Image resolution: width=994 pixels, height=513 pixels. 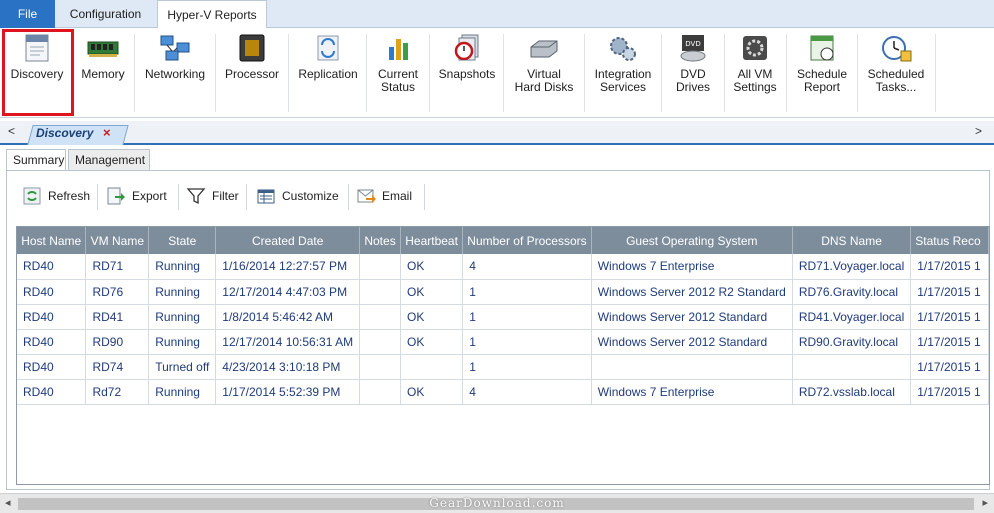 What do you see at coordinates (288, 267) in the screenshot?
I see `table-cell: 1/16/2014 12:27:57 PM` at bounding box center [288, 267].